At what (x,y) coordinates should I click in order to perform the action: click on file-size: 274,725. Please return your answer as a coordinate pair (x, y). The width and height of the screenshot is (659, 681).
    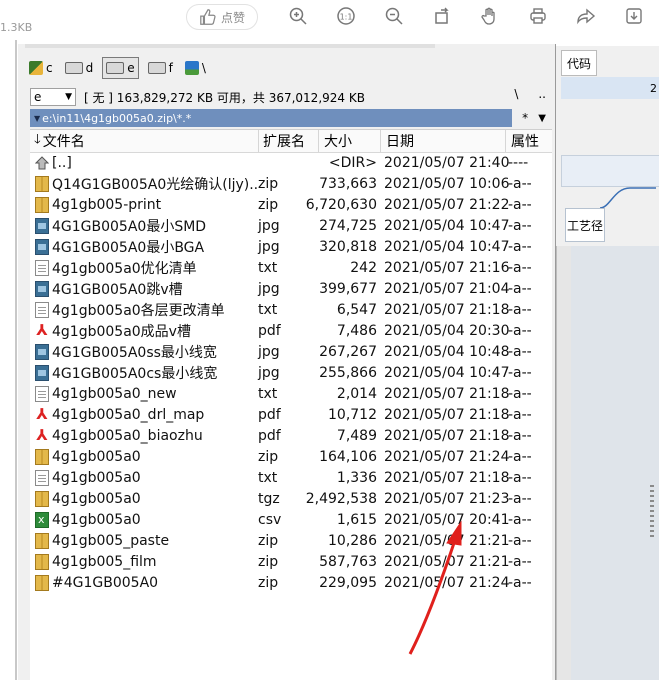
    Looking at the image, I should click on (348, 225).